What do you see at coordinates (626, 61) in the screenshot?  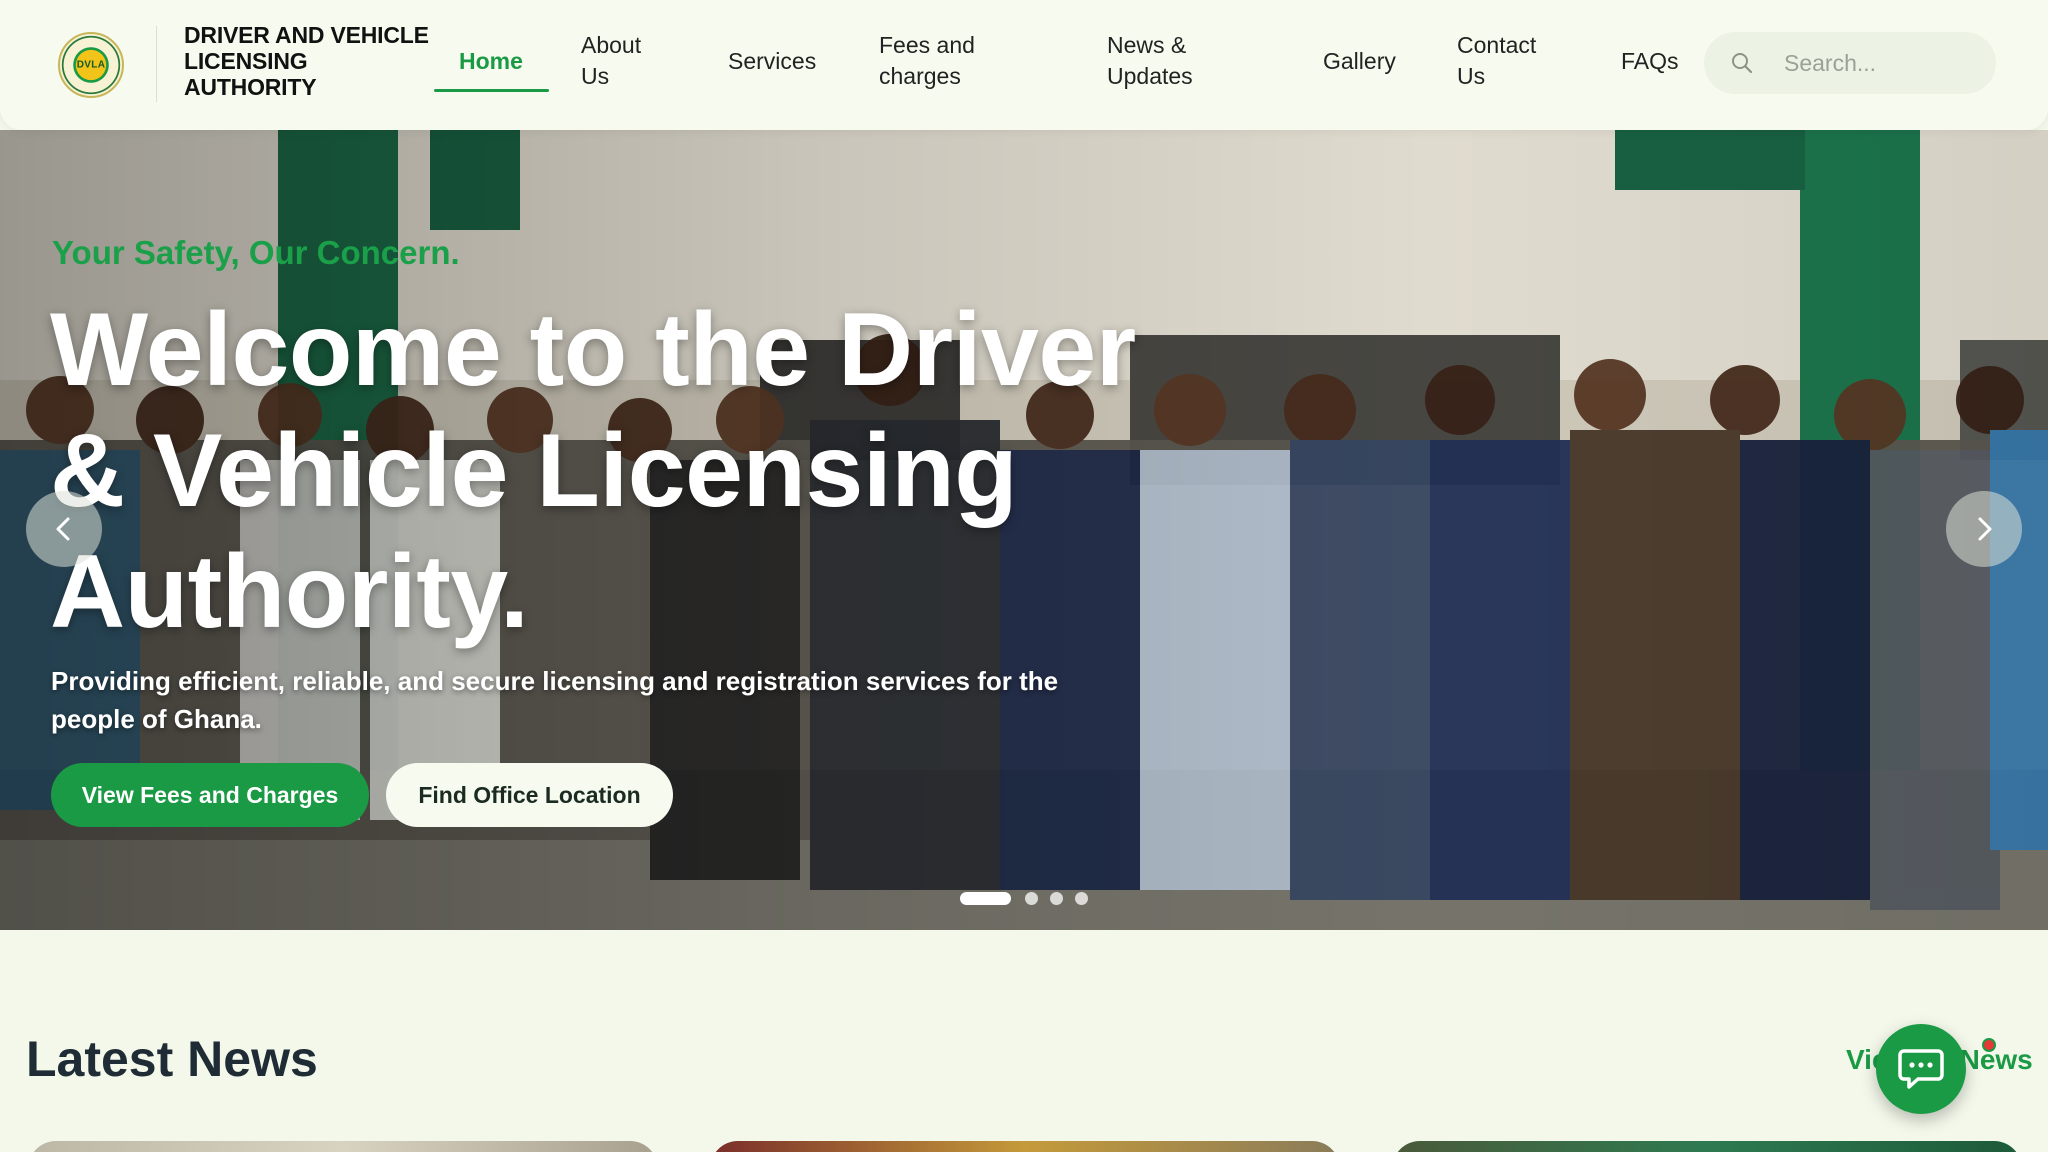 I see `nav-about-us: About Us` at bounding box center [626, 61].